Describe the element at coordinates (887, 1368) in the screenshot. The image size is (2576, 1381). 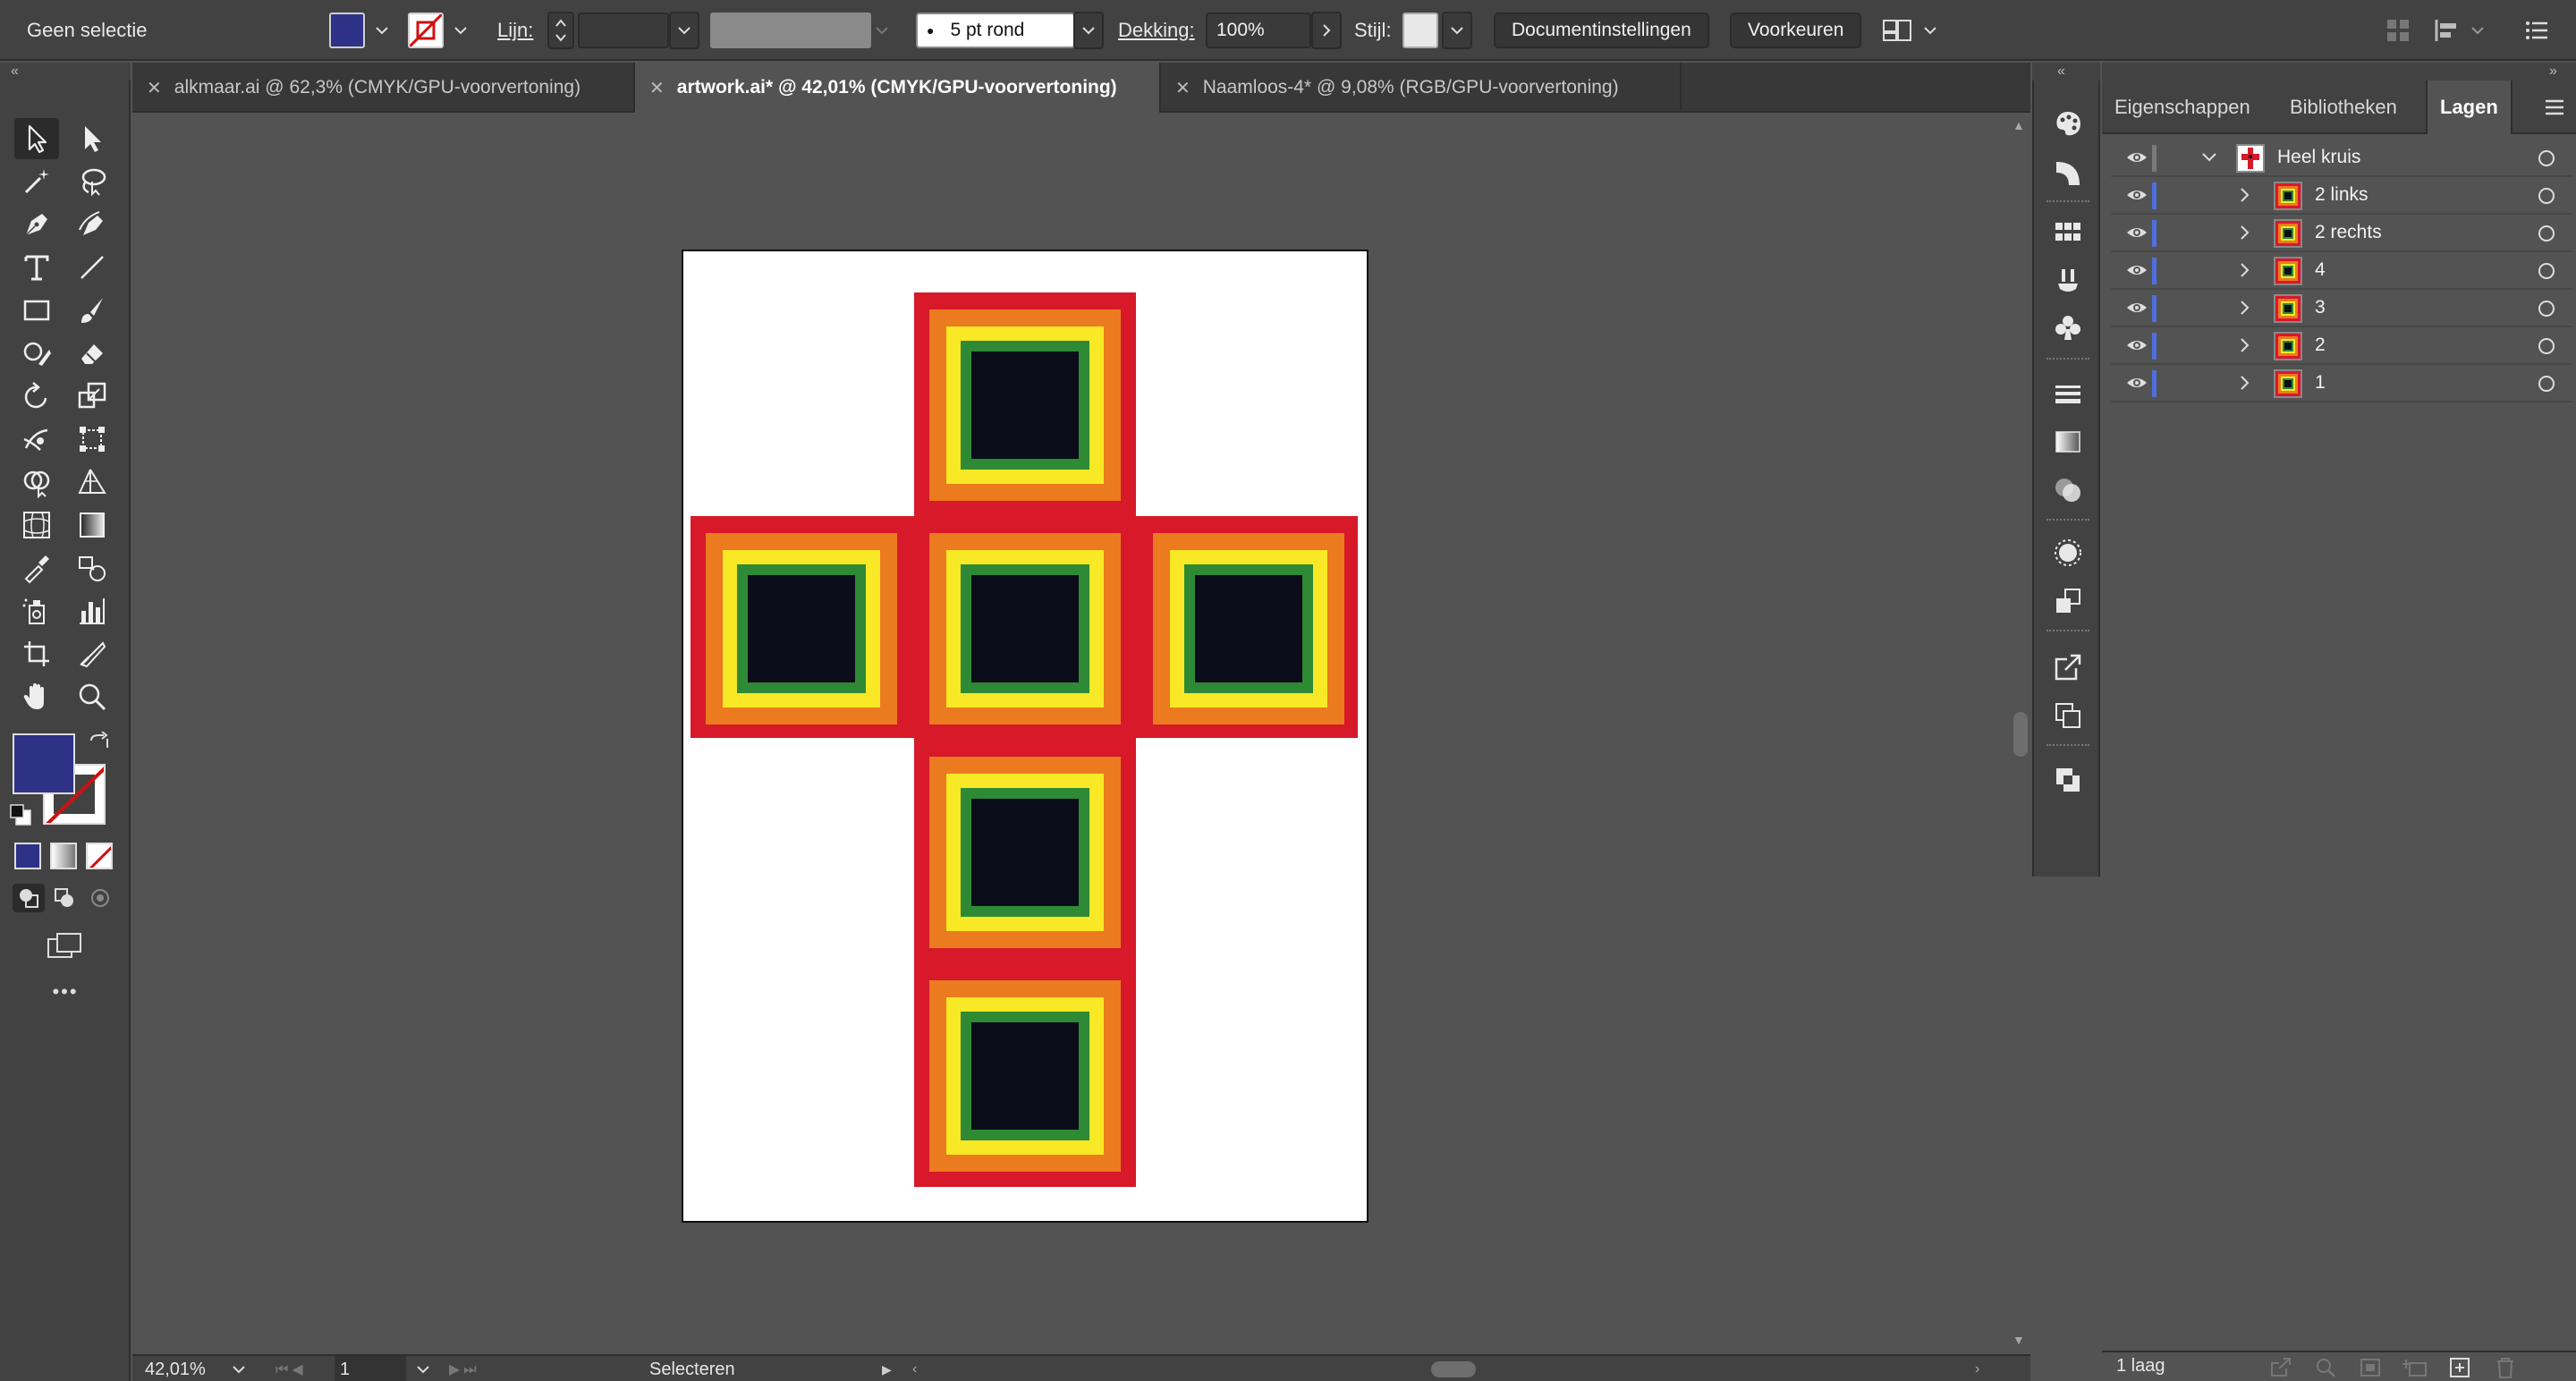
I see `status-menu-arrow: ▶` at that location.